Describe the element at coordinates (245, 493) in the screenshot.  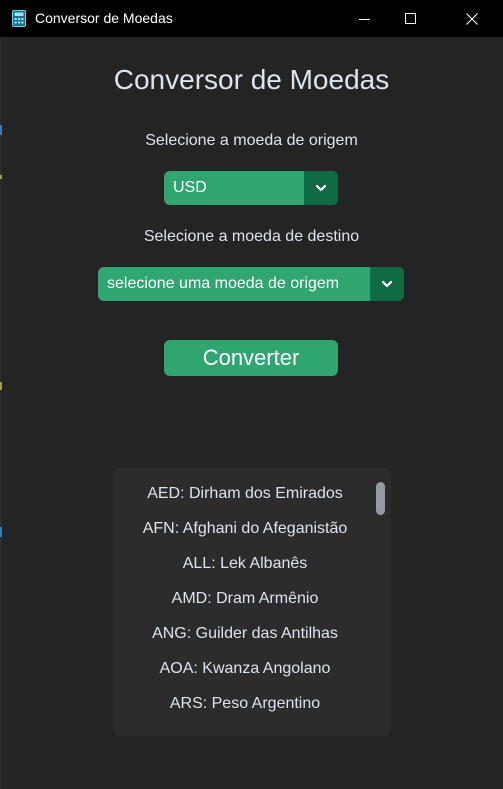
I see `list-item: AED: Dirham dos Emirados` at that location.